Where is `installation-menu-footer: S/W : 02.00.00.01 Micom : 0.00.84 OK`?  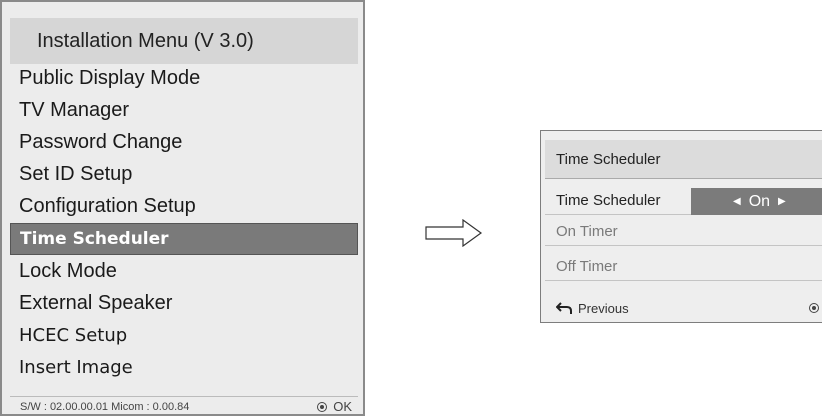 installation-menu-footer: S/W : 02.00.00.01 Micom : 0.00.84 OK is located at coordinates (184, 406).